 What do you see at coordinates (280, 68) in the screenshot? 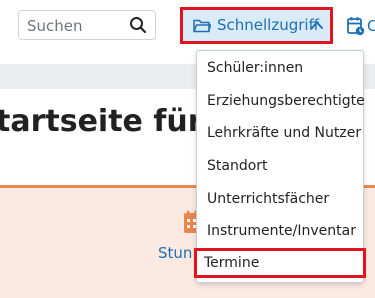
I see `menu-item-schueler: Schüler:innen` at bounding box center [280, 68].